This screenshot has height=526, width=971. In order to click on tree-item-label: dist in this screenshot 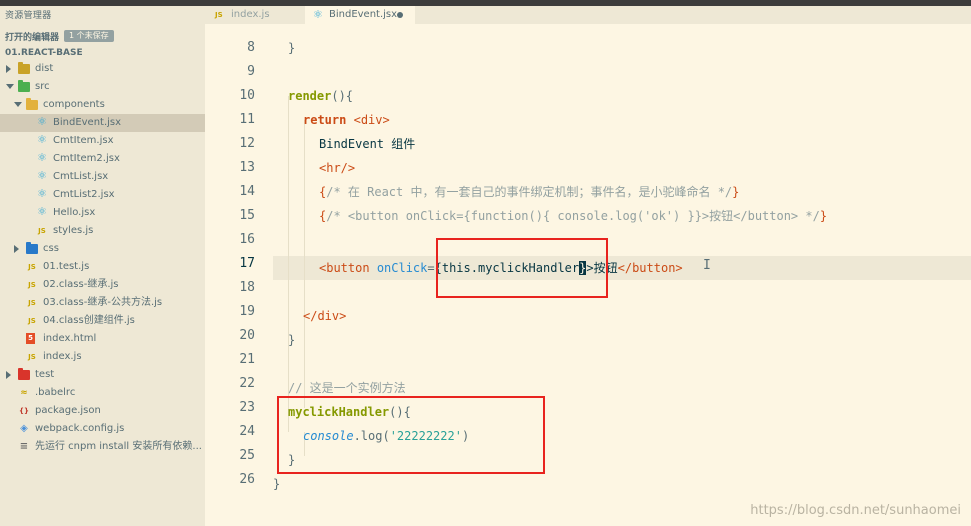, I will do `click(44, 68)`.